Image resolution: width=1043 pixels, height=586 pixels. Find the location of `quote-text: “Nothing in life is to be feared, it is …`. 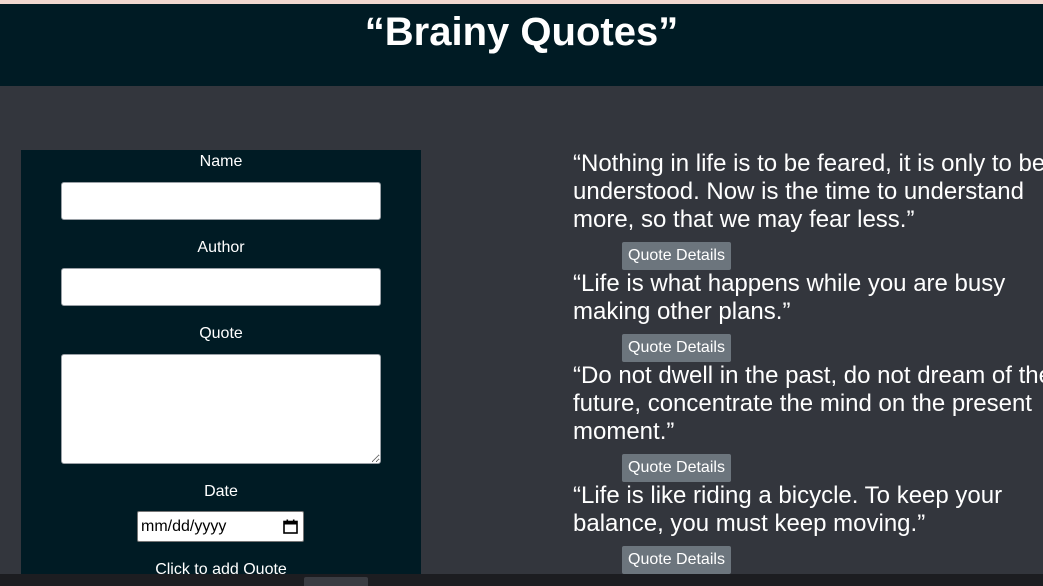

quote-text: “Nothing in life is to be feared, it is … is located at coordinates (808, 191).